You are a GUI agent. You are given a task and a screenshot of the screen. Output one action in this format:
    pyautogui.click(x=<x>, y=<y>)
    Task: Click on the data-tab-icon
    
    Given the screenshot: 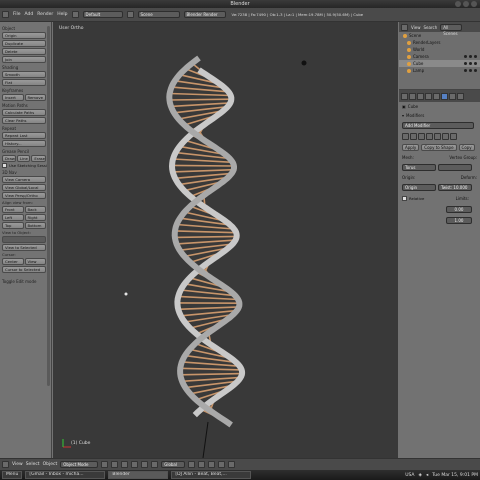 What is the action you would take?
    pyautogui.click(x=452, y=96)
    